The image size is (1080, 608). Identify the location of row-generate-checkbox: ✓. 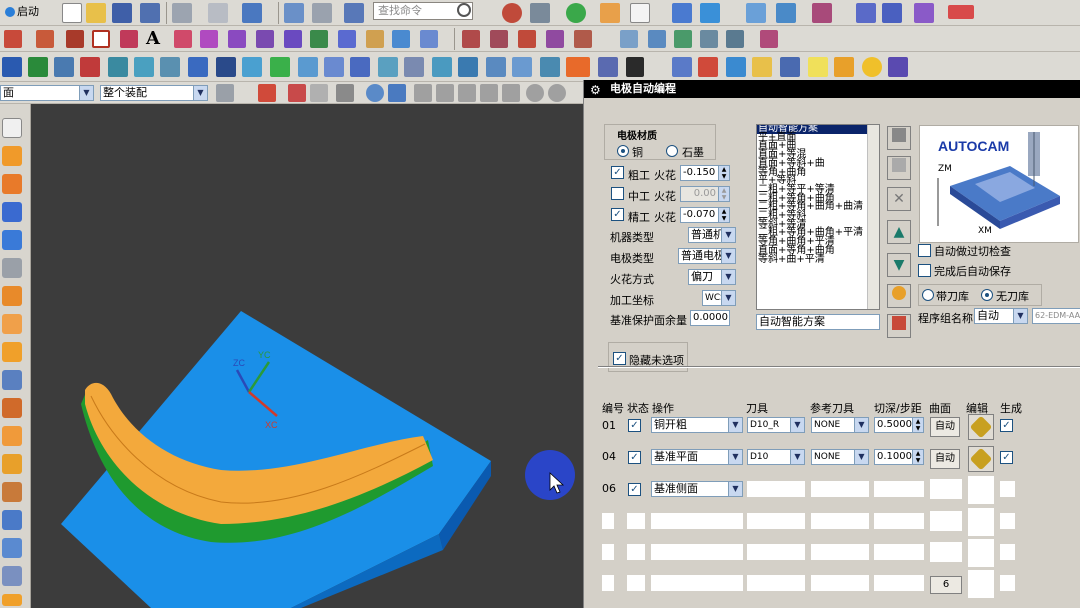
(1006, 425).